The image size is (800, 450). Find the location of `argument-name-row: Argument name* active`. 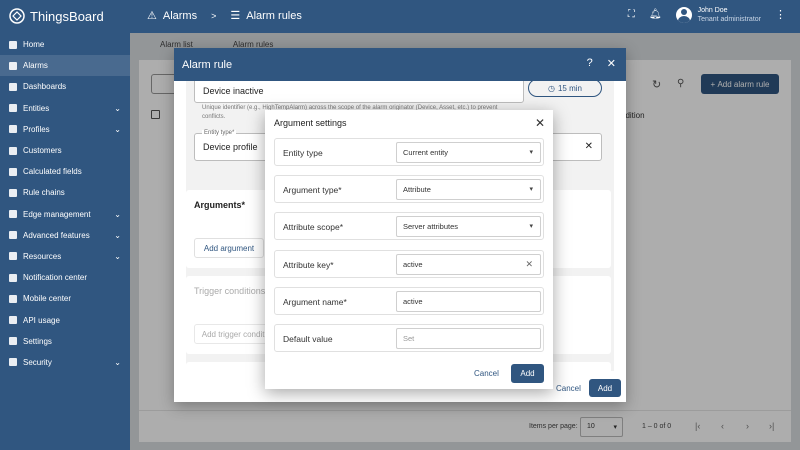

argument-name-row: Argument name* active is located at coordinates (409, 301).